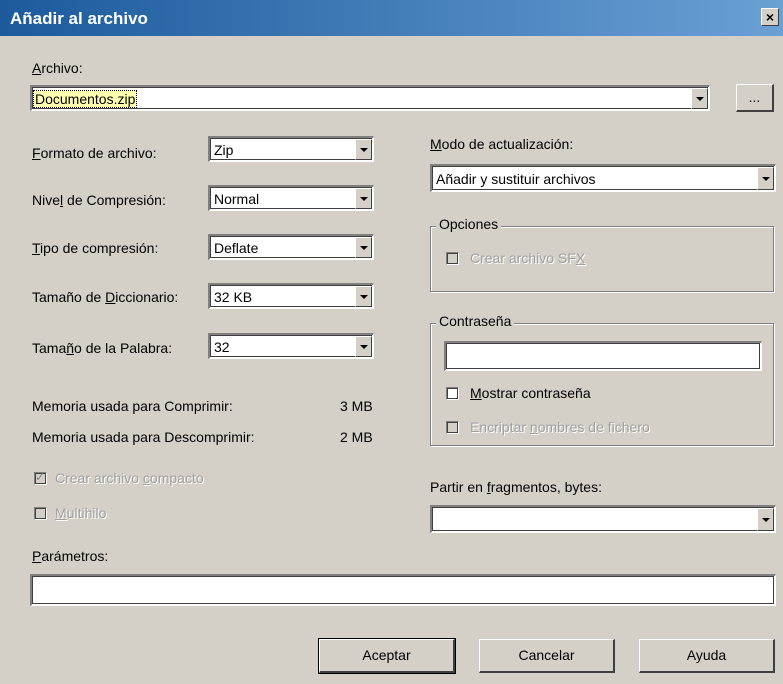 The height and width of the screenshot is (684, 783). I want to click on multithread-checkbox, so click(40, 513).